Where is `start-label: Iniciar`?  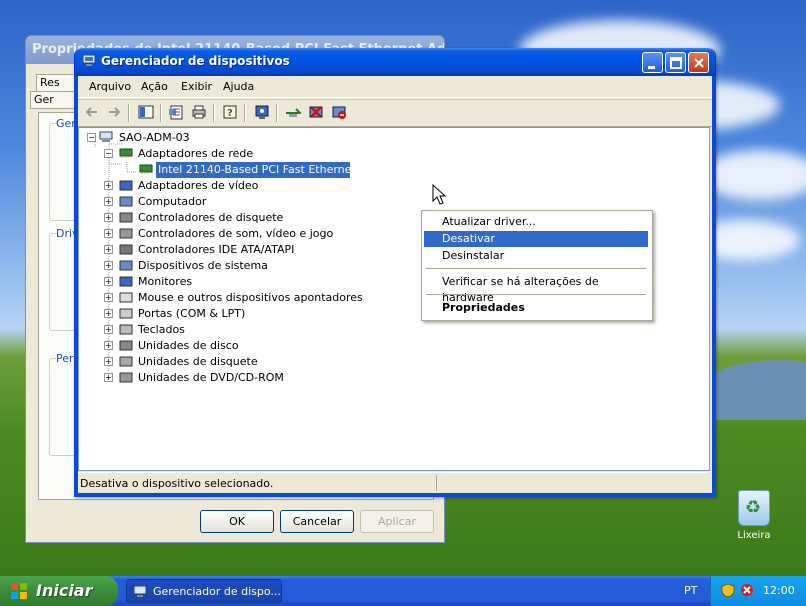
start-label: Iniciar is located at coordinates (64, 590).